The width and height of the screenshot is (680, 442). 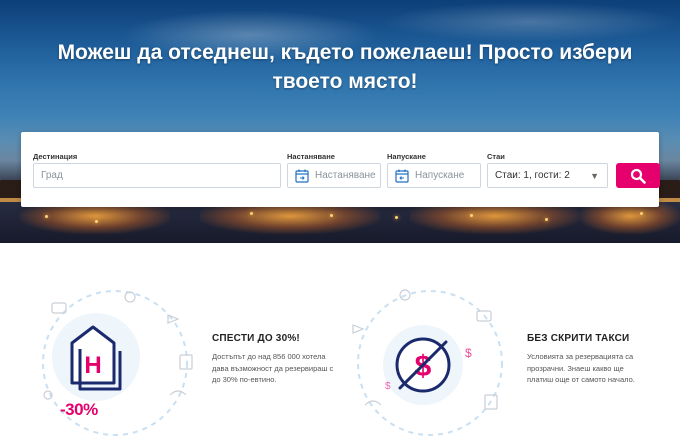 I want to click on search-icon, so click(x=638, y=176).